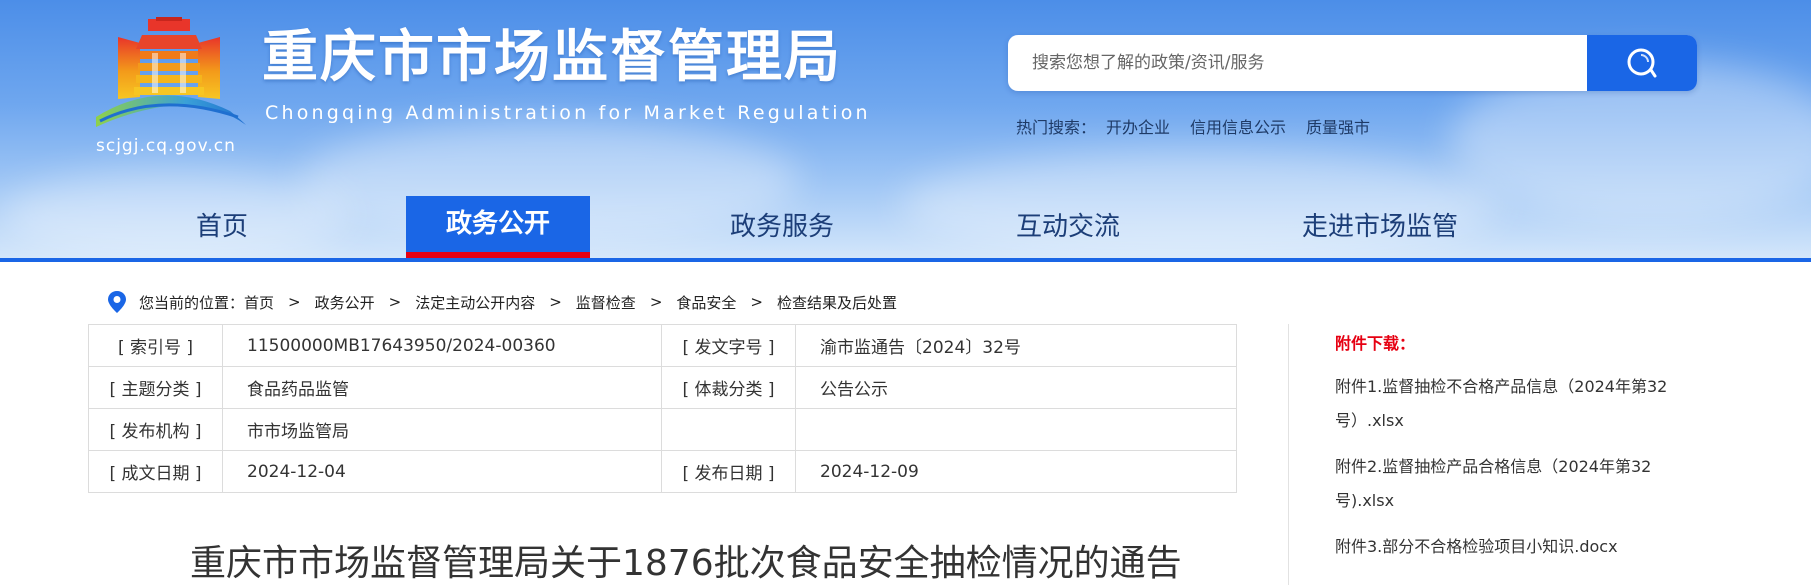  Describe the element at coordinates (155, 387) in the screenshot. I see `meta-key: [ 主题分类 ]` at that location.